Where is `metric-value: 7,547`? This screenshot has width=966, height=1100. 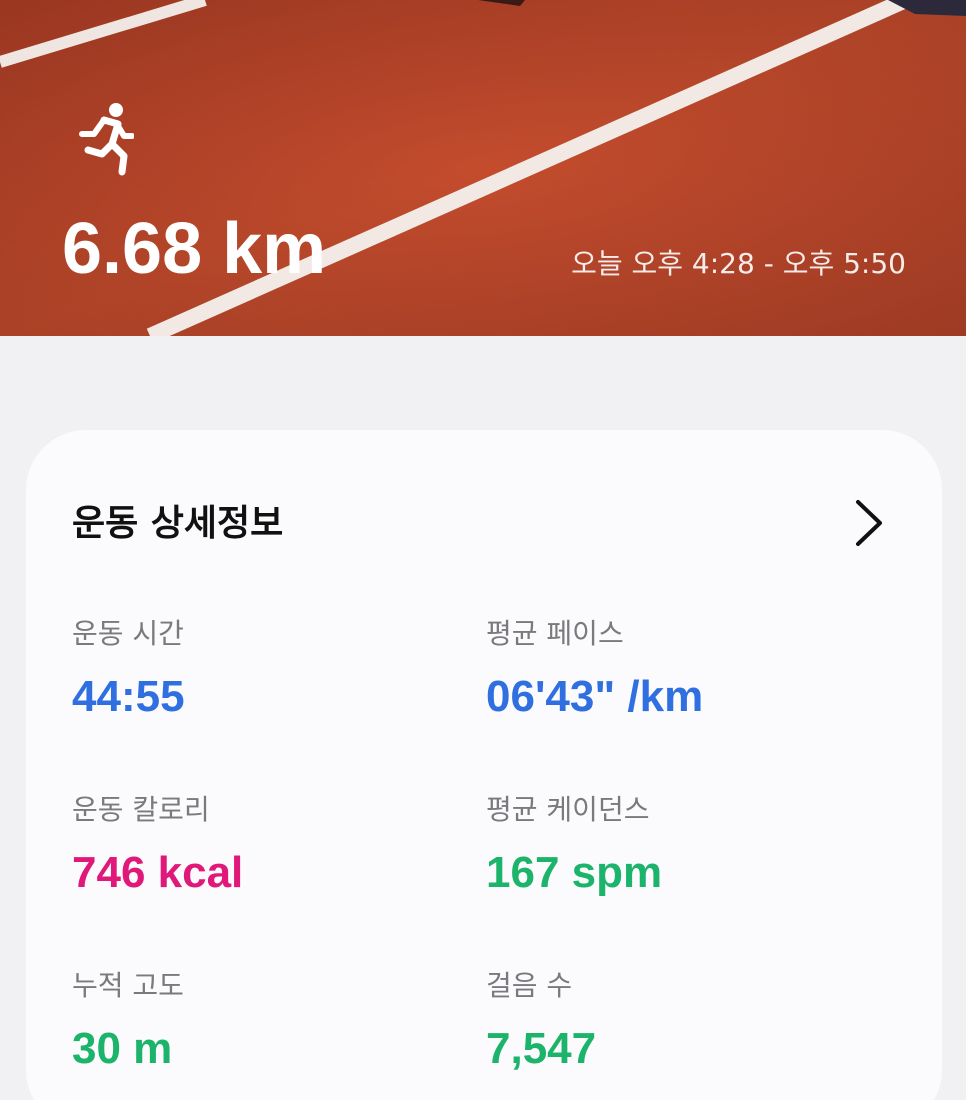
metric-value: 7,547 is located at coordinates (541, 1048).